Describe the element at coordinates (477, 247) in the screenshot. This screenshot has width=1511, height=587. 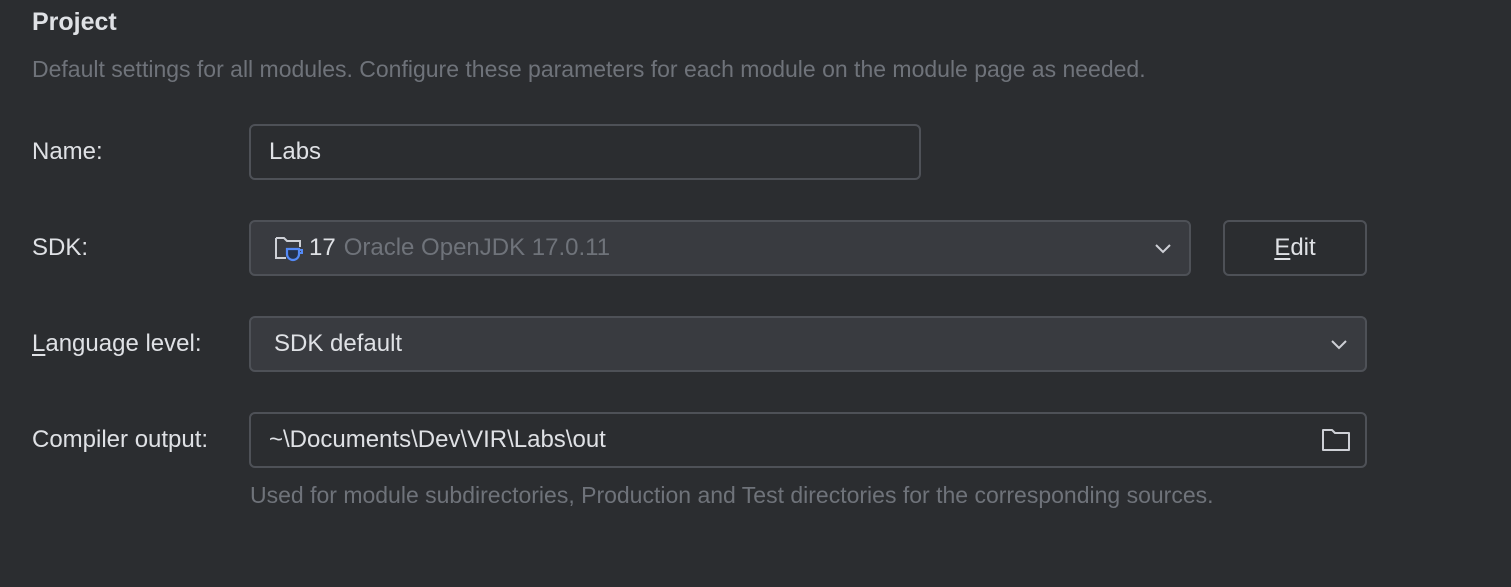
I see `sdk-detail: Oracle OpenJDK 17.0.11` at that location.